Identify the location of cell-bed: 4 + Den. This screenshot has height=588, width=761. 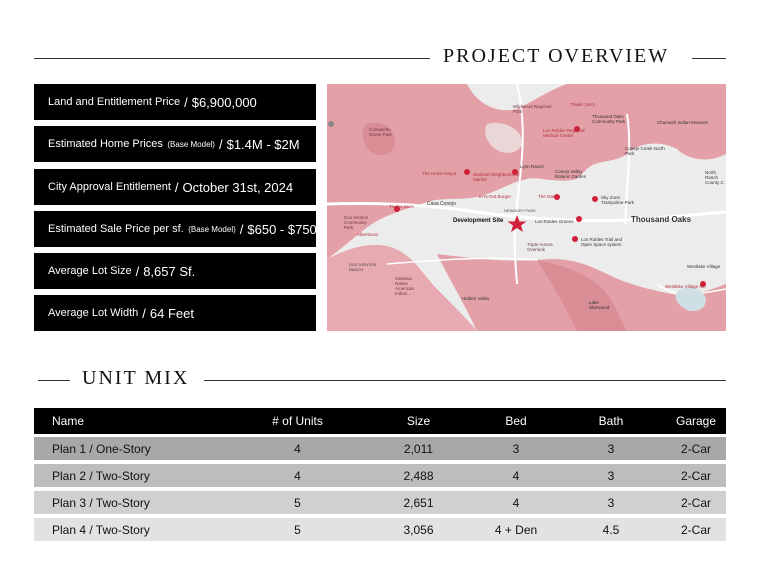
(516, 529).